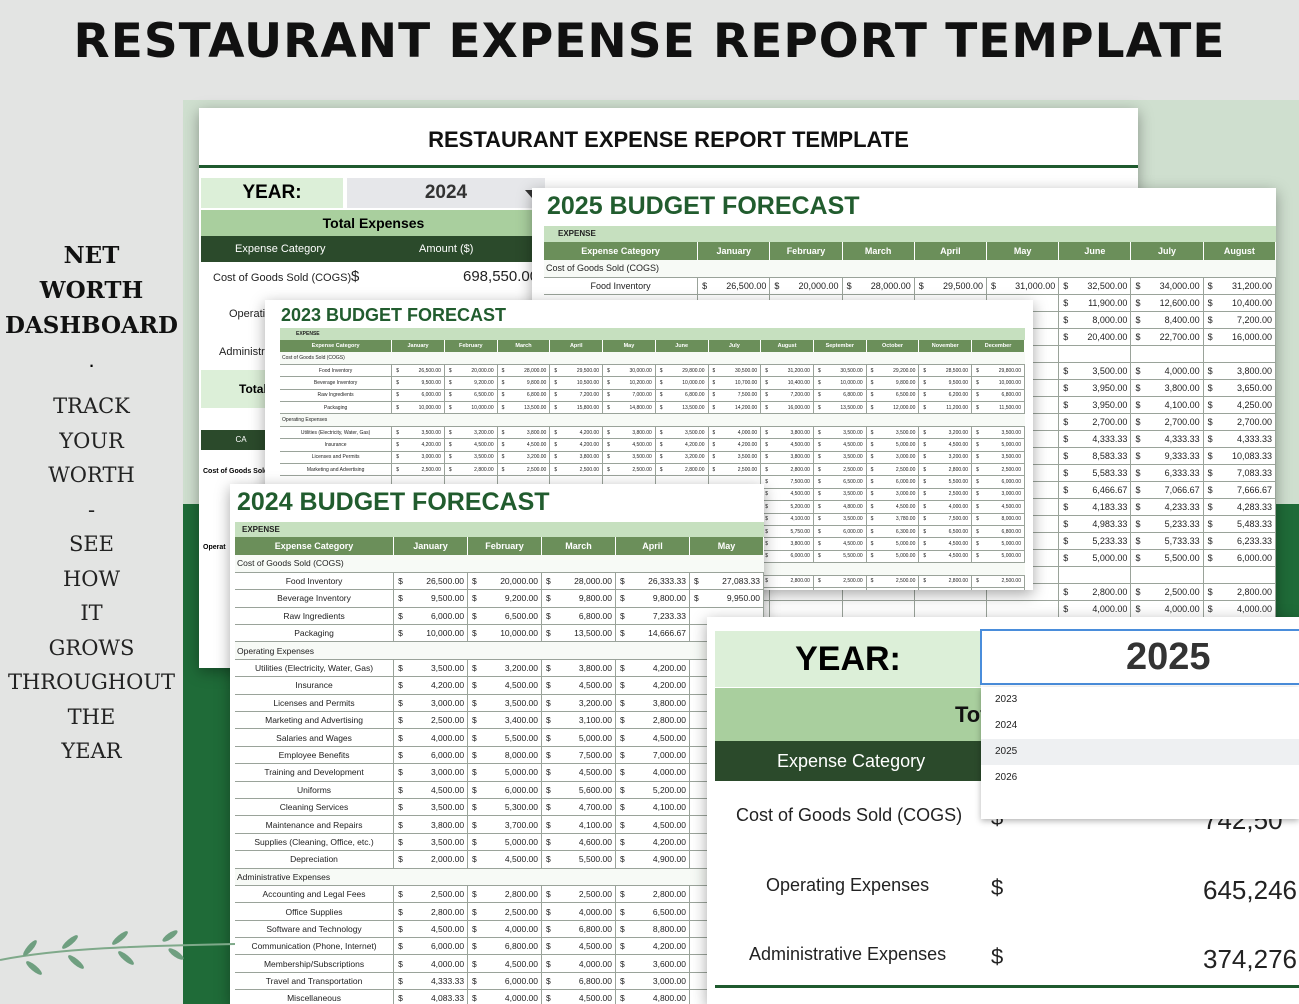 This screenshot has height=1004, width=1299. What do you see at coordinates (843, 482) in the screenshot?
I see `value-cell: 6,500.00` at bounding box center [843, 482].